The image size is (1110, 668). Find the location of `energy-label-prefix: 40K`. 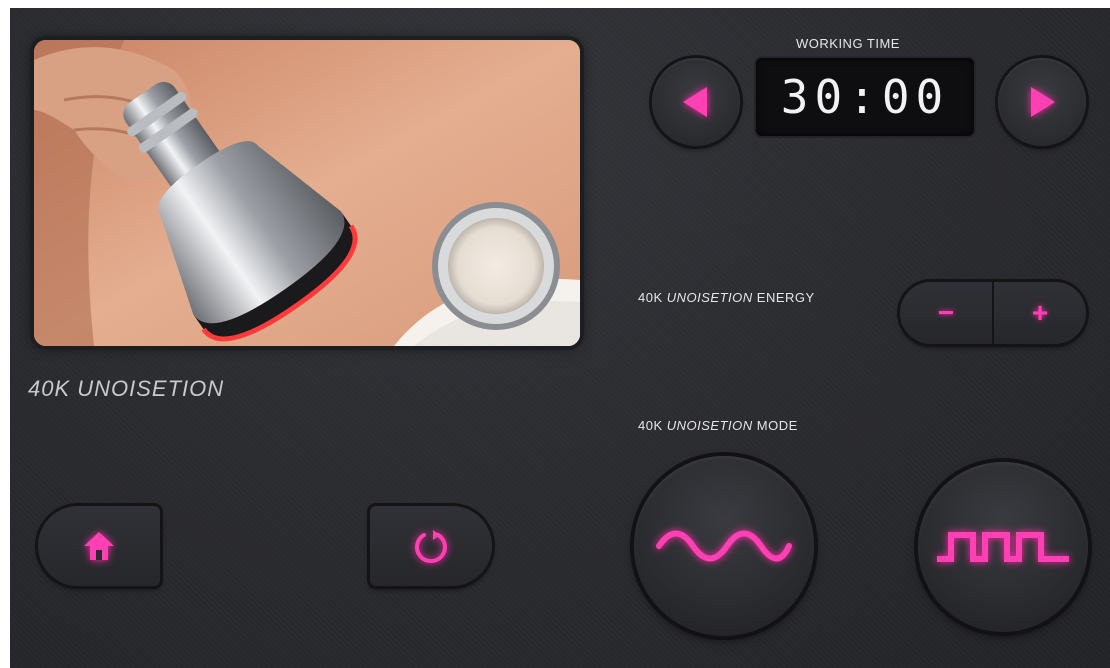

energy-label-prefix: 40K is located at coordinates (652, 297).